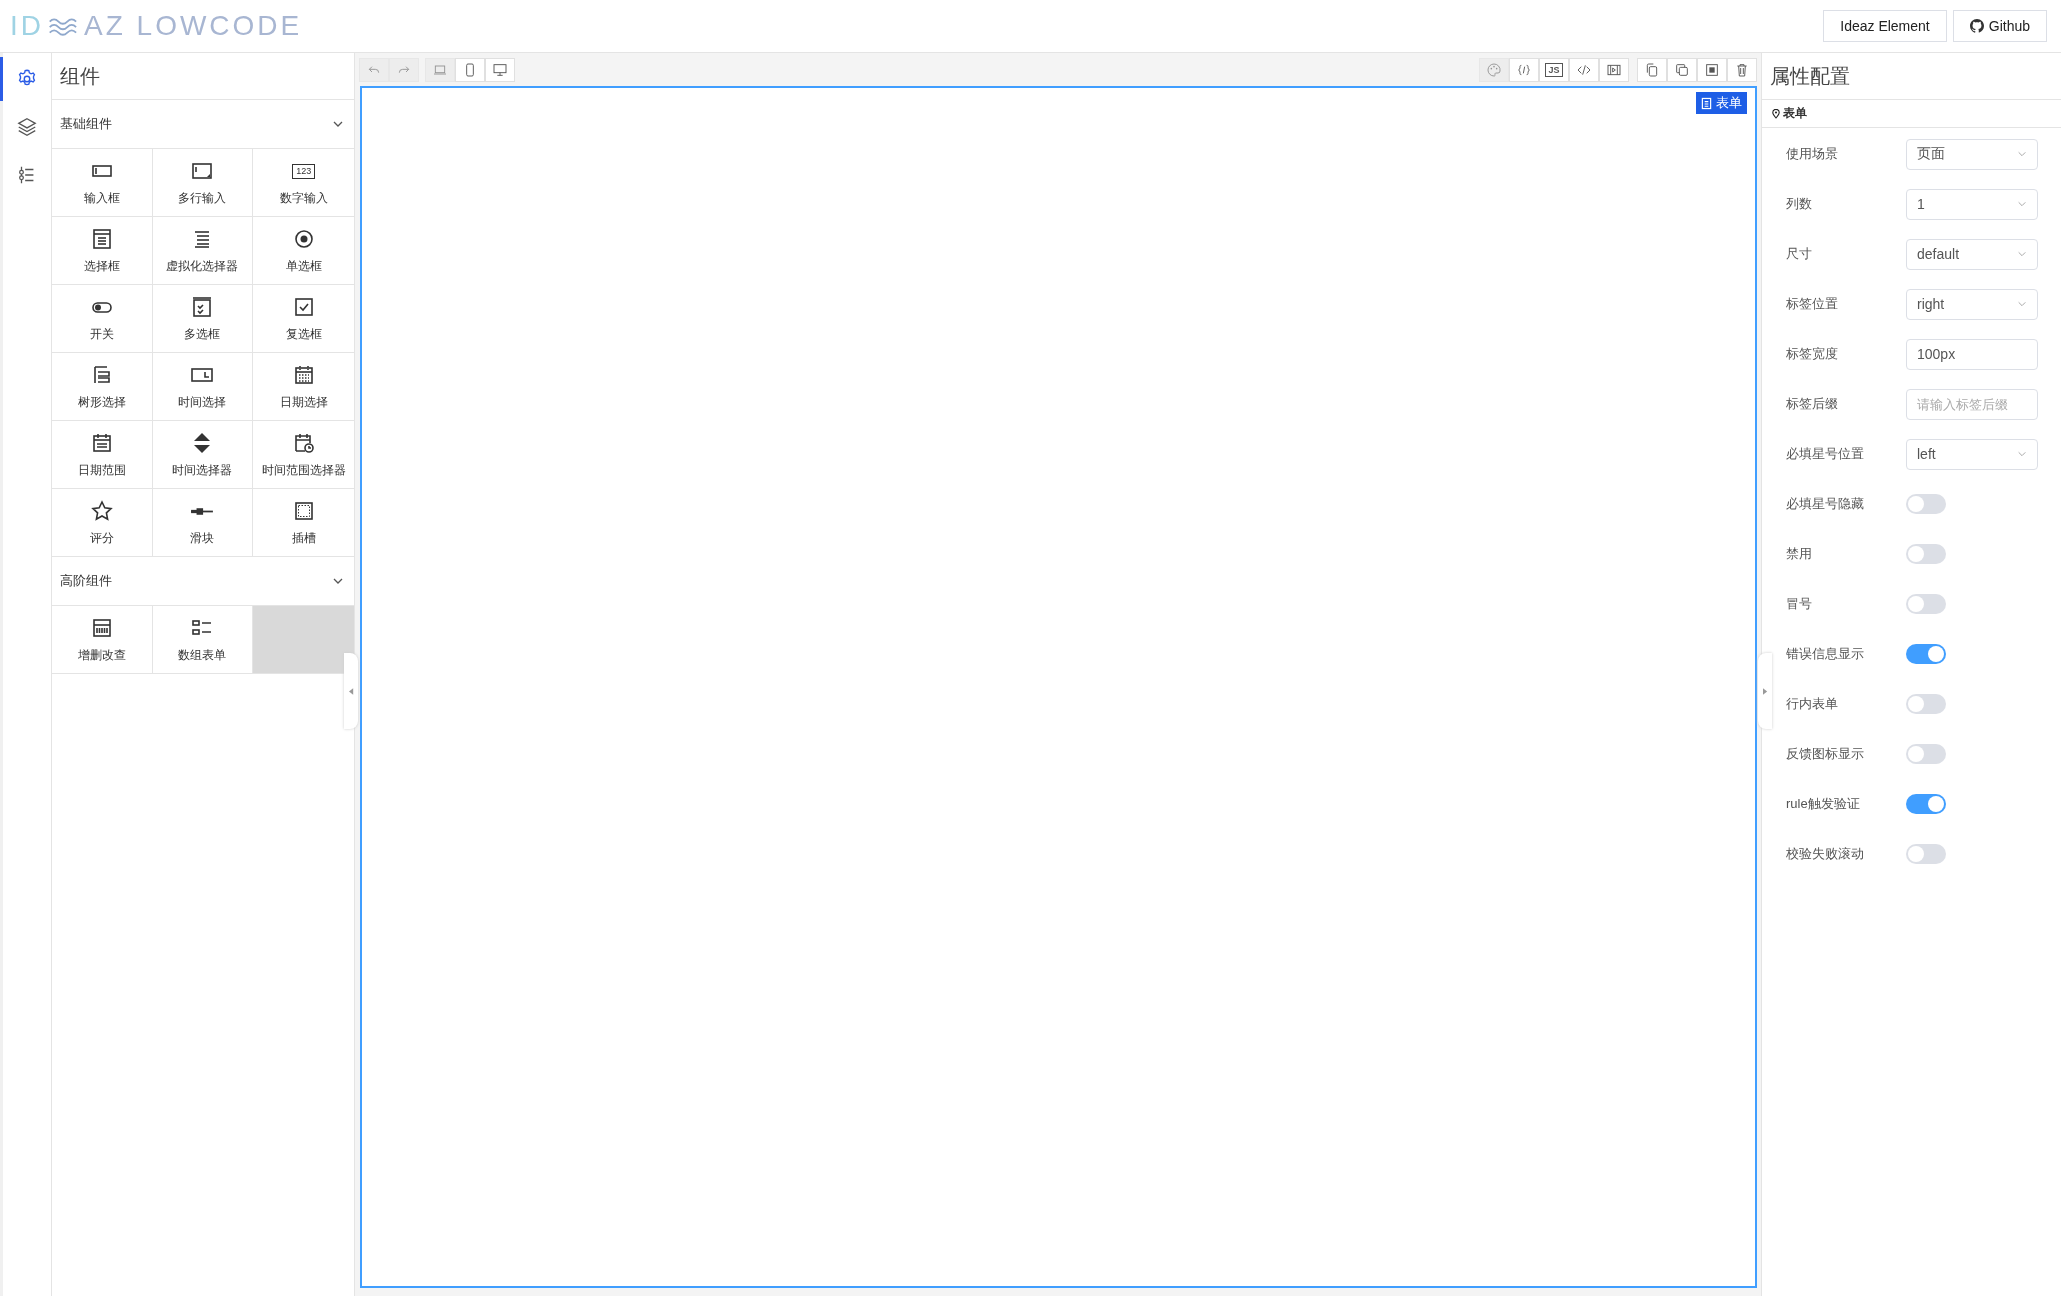 The width and height of the screenshot is (2061, 1296). I want to click on number-input-icon: 123, so click(304, 171).